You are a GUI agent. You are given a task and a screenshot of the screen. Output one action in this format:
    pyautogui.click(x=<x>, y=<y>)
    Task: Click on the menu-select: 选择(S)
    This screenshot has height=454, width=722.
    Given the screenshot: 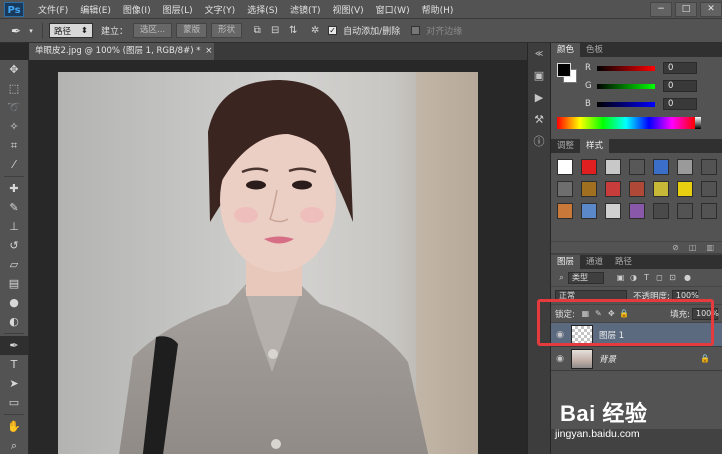 What is the action you would take?
    pyautogui.click(x=262, y=9)
    